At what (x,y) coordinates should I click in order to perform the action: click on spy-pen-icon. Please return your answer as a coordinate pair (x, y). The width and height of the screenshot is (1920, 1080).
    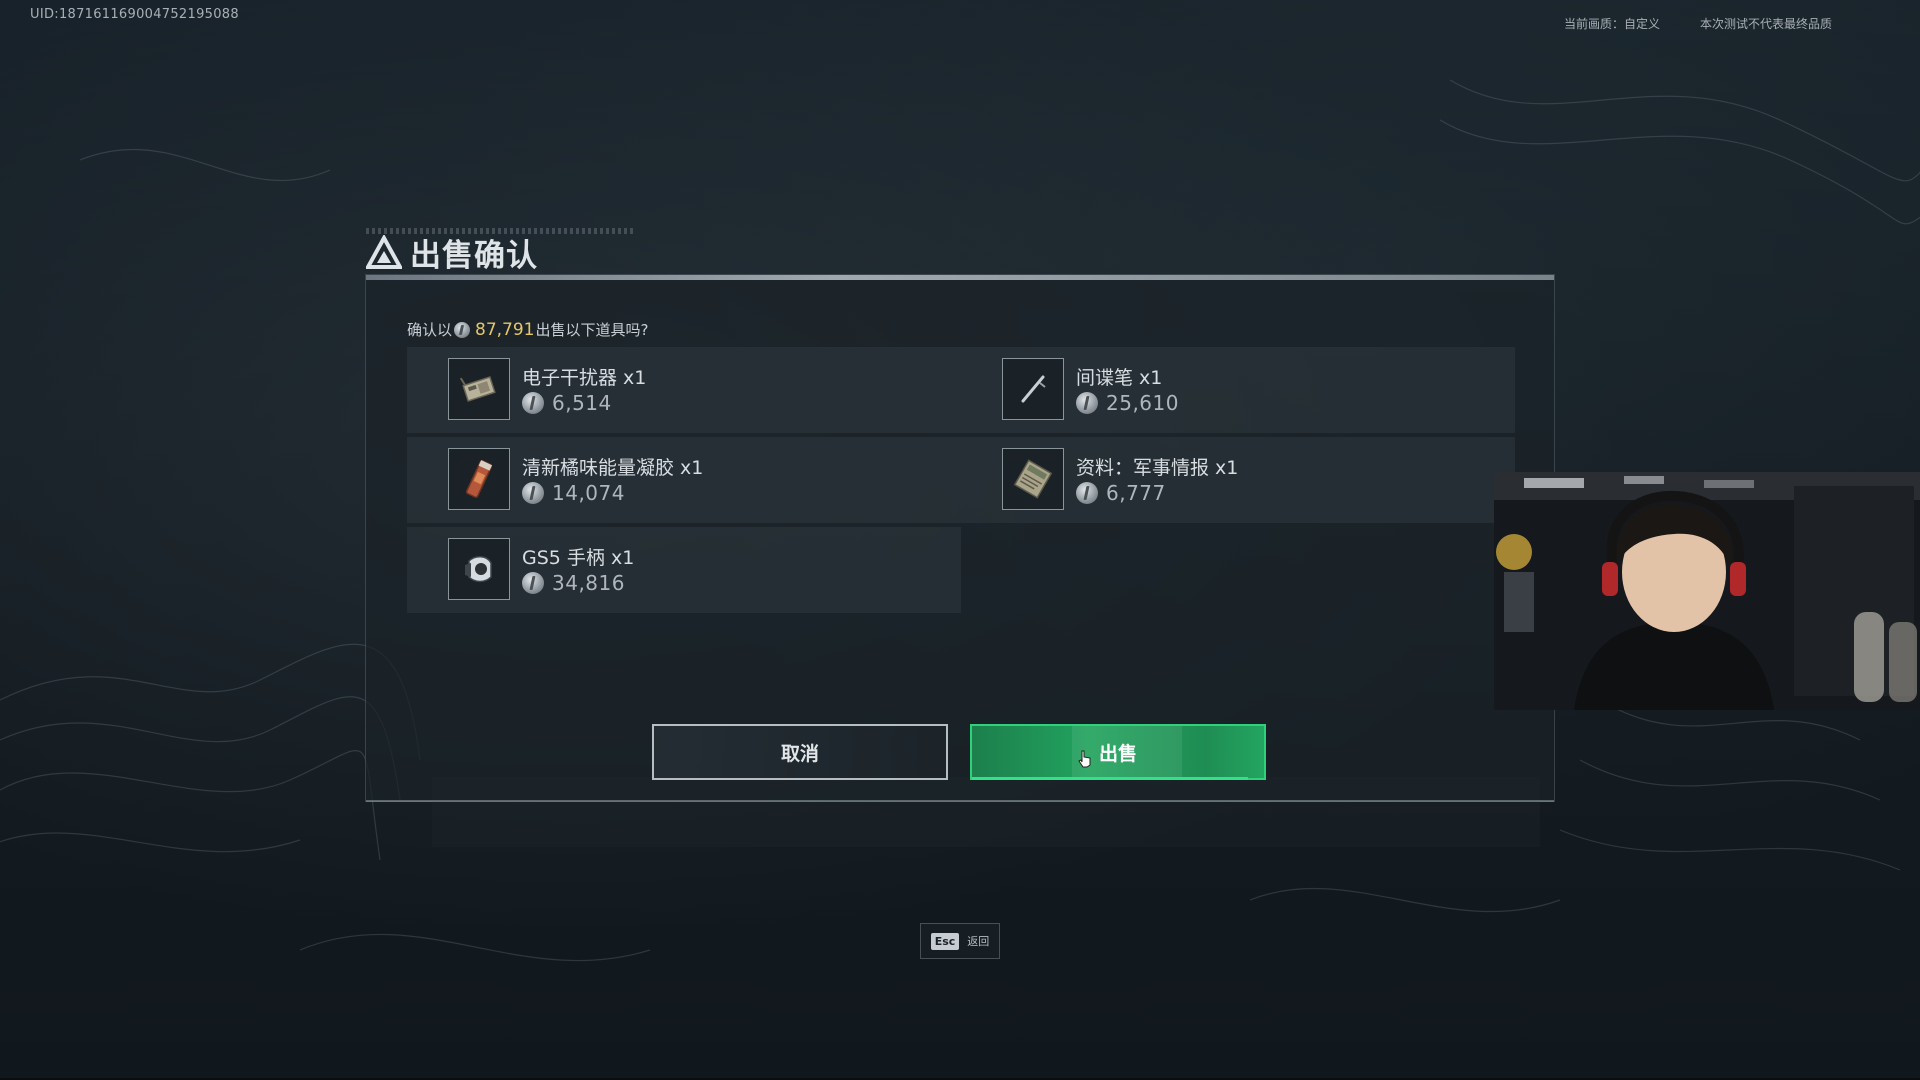
    Looking at the image, I should click on (1033, 389).